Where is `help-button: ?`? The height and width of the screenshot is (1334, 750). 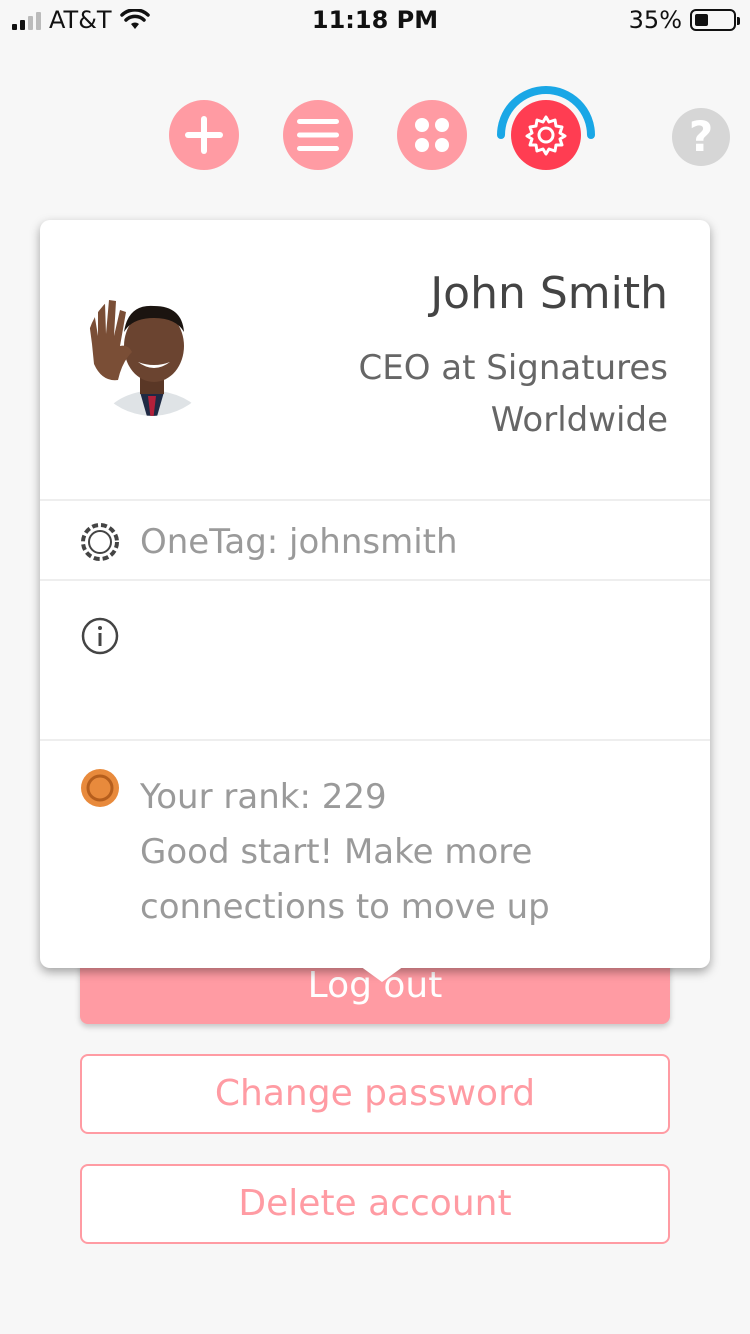 help-button: ? is located at coordinates (701, 137).